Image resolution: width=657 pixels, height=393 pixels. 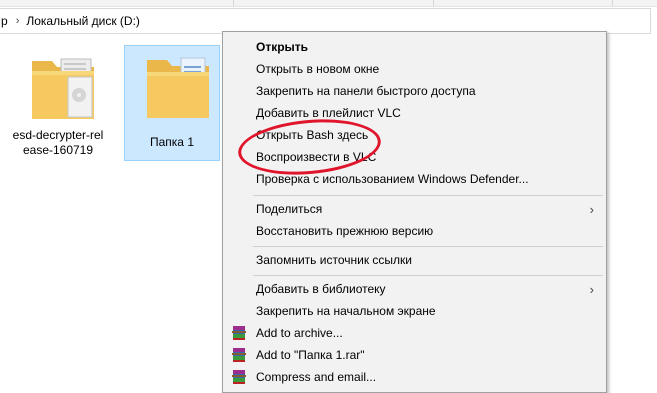 What do you see at coordinates (83, 21) in the screenshot?
I see `breadcrumb-local-disk: Локальный диск (D:)` at bounding box center [83, 21].